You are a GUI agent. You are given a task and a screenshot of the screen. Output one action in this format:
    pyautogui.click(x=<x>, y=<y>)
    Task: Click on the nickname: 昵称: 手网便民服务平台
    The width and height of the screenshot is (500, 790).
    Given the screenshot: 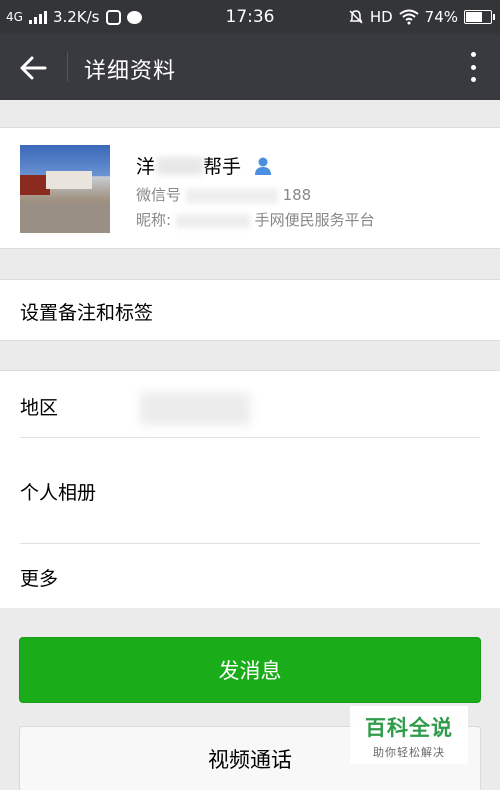 What is the action you would take?
    pyautogui.click(x=255, y=219)
    